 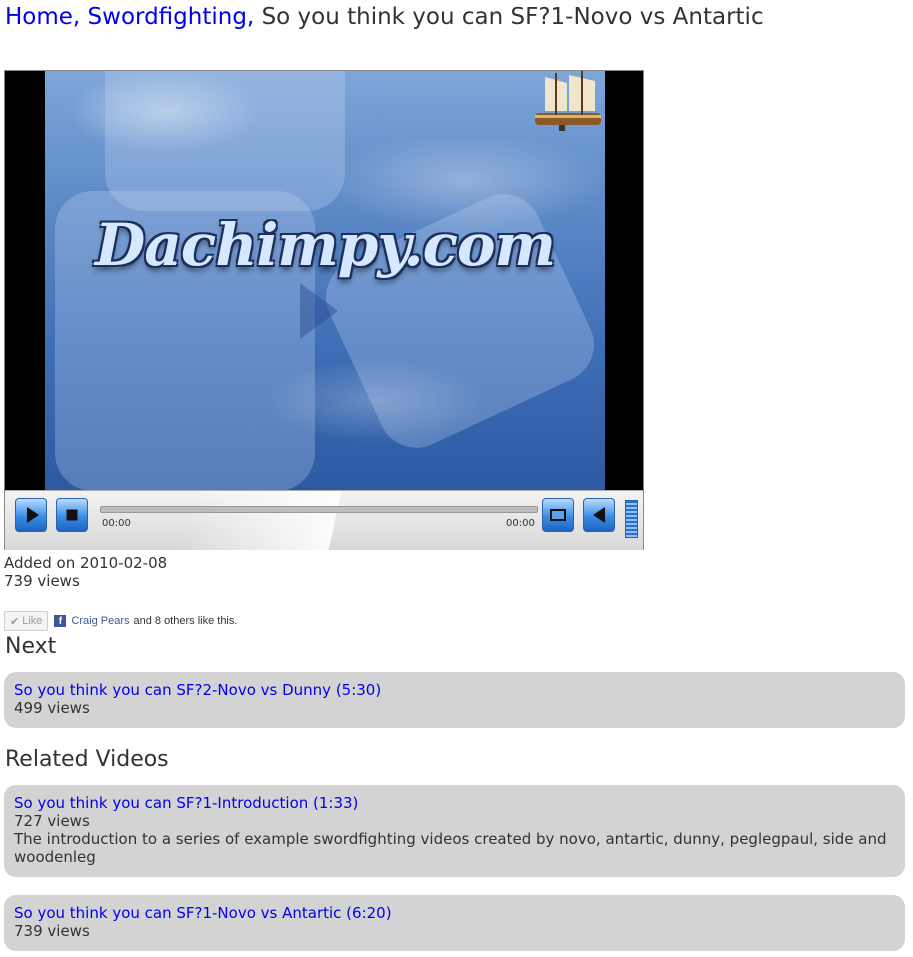 What do you see at coordinates (520, 523) in the screenshot?
I see `time-total: 00:00` at bounding box center [520, 523].